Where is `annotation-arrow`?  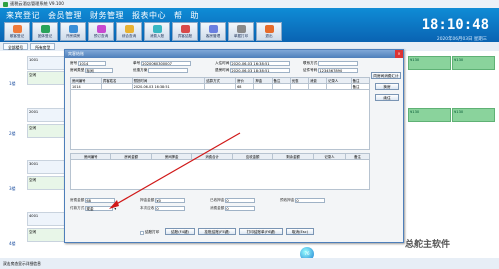
annotation-arrow is located at coordinates (175, 170).